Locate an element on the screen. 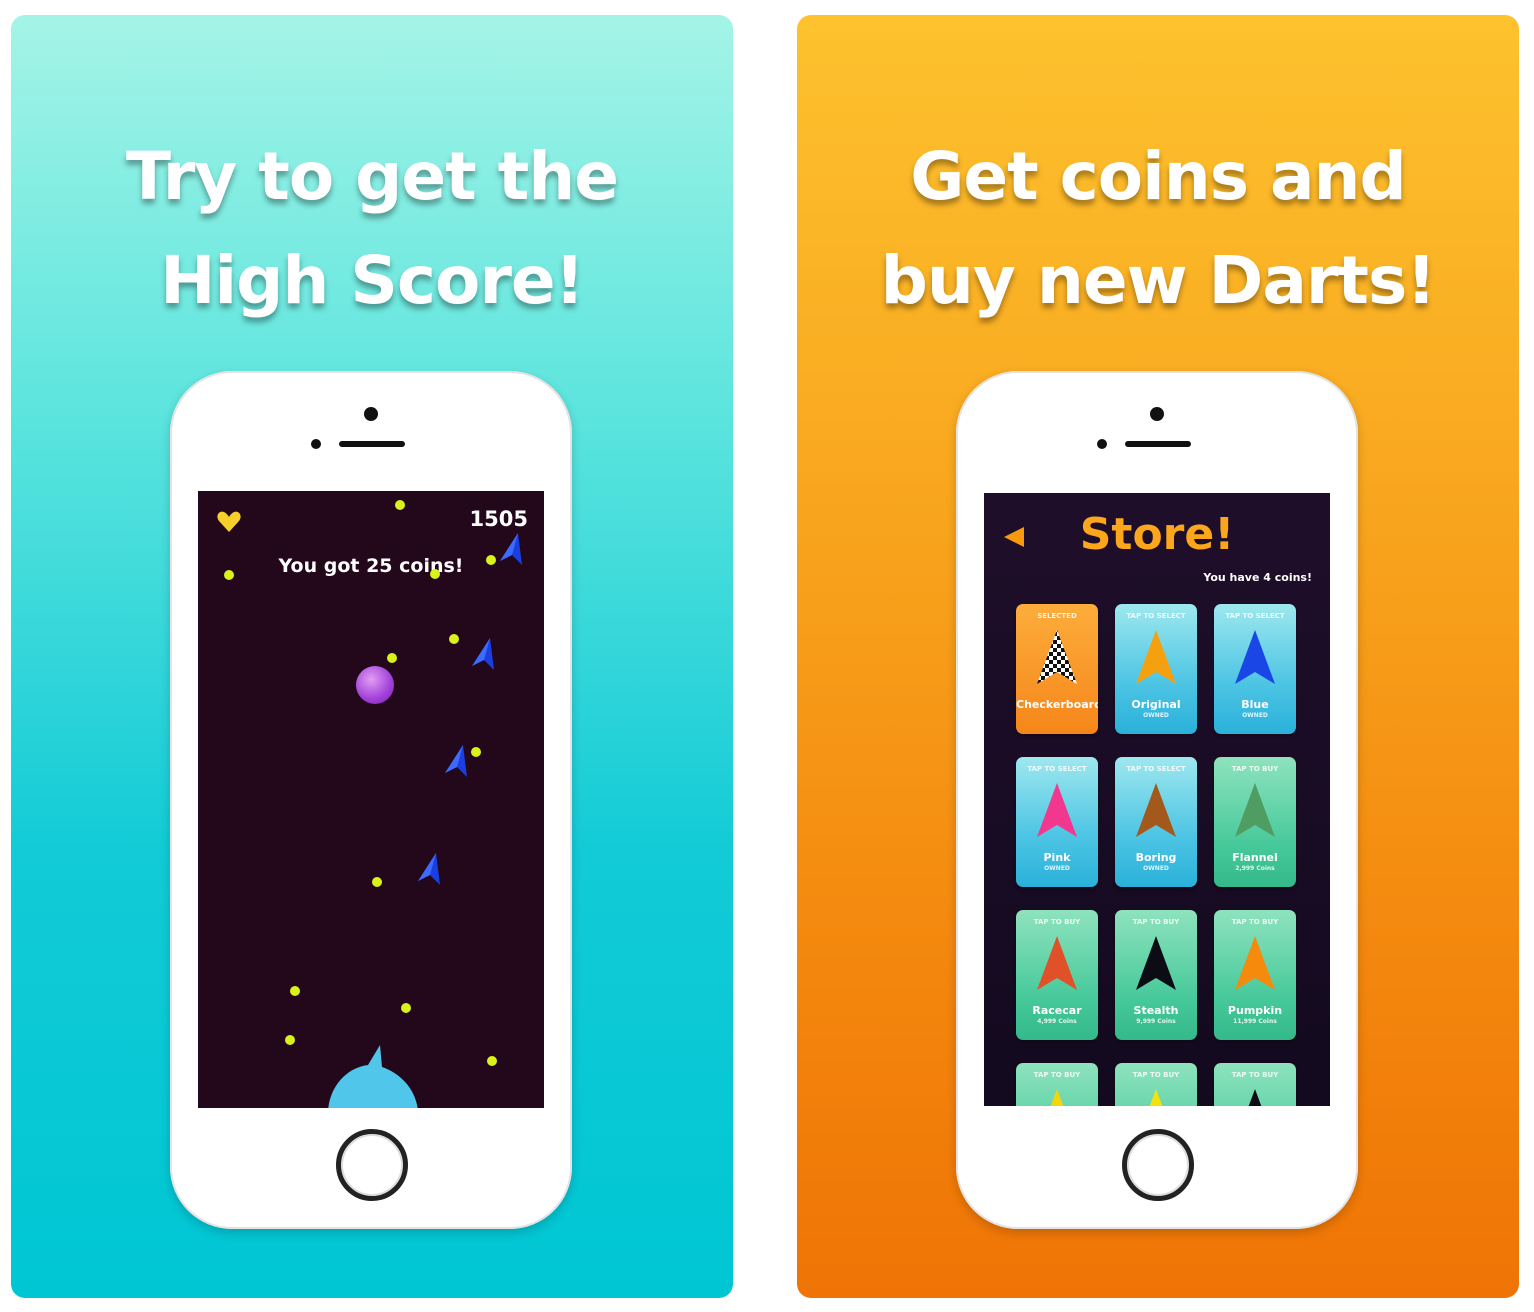 The width and height of the screenshot is (1534, 1312). store-item-card: TAP TO SELECT Pink OWNED is located at coordinates (1057, 822).